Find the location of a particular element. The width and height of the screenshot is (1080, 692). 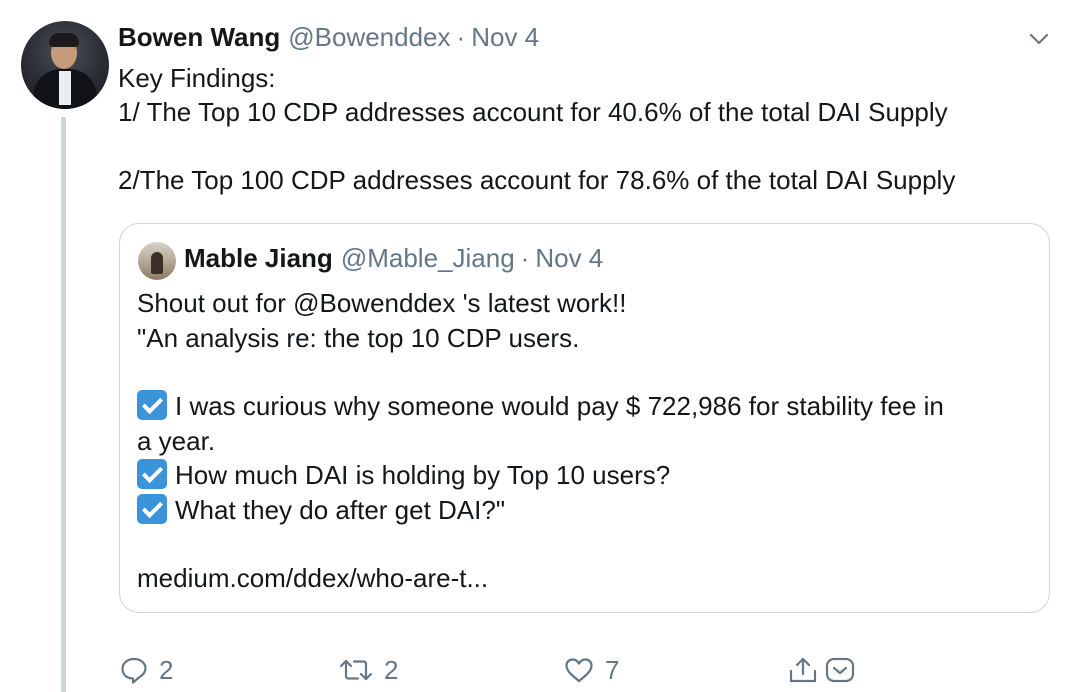

retweet-icon is located at coordinates (356, 670).